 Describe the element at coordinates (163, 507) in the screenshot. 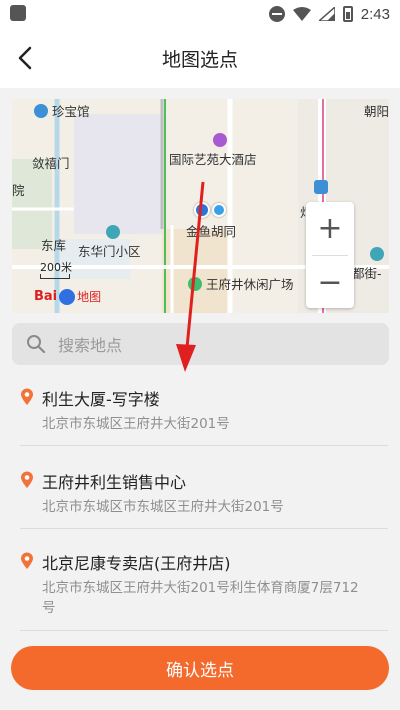

I see `place-address: 北京市东城区市东城区王府井大街201号` at that location.